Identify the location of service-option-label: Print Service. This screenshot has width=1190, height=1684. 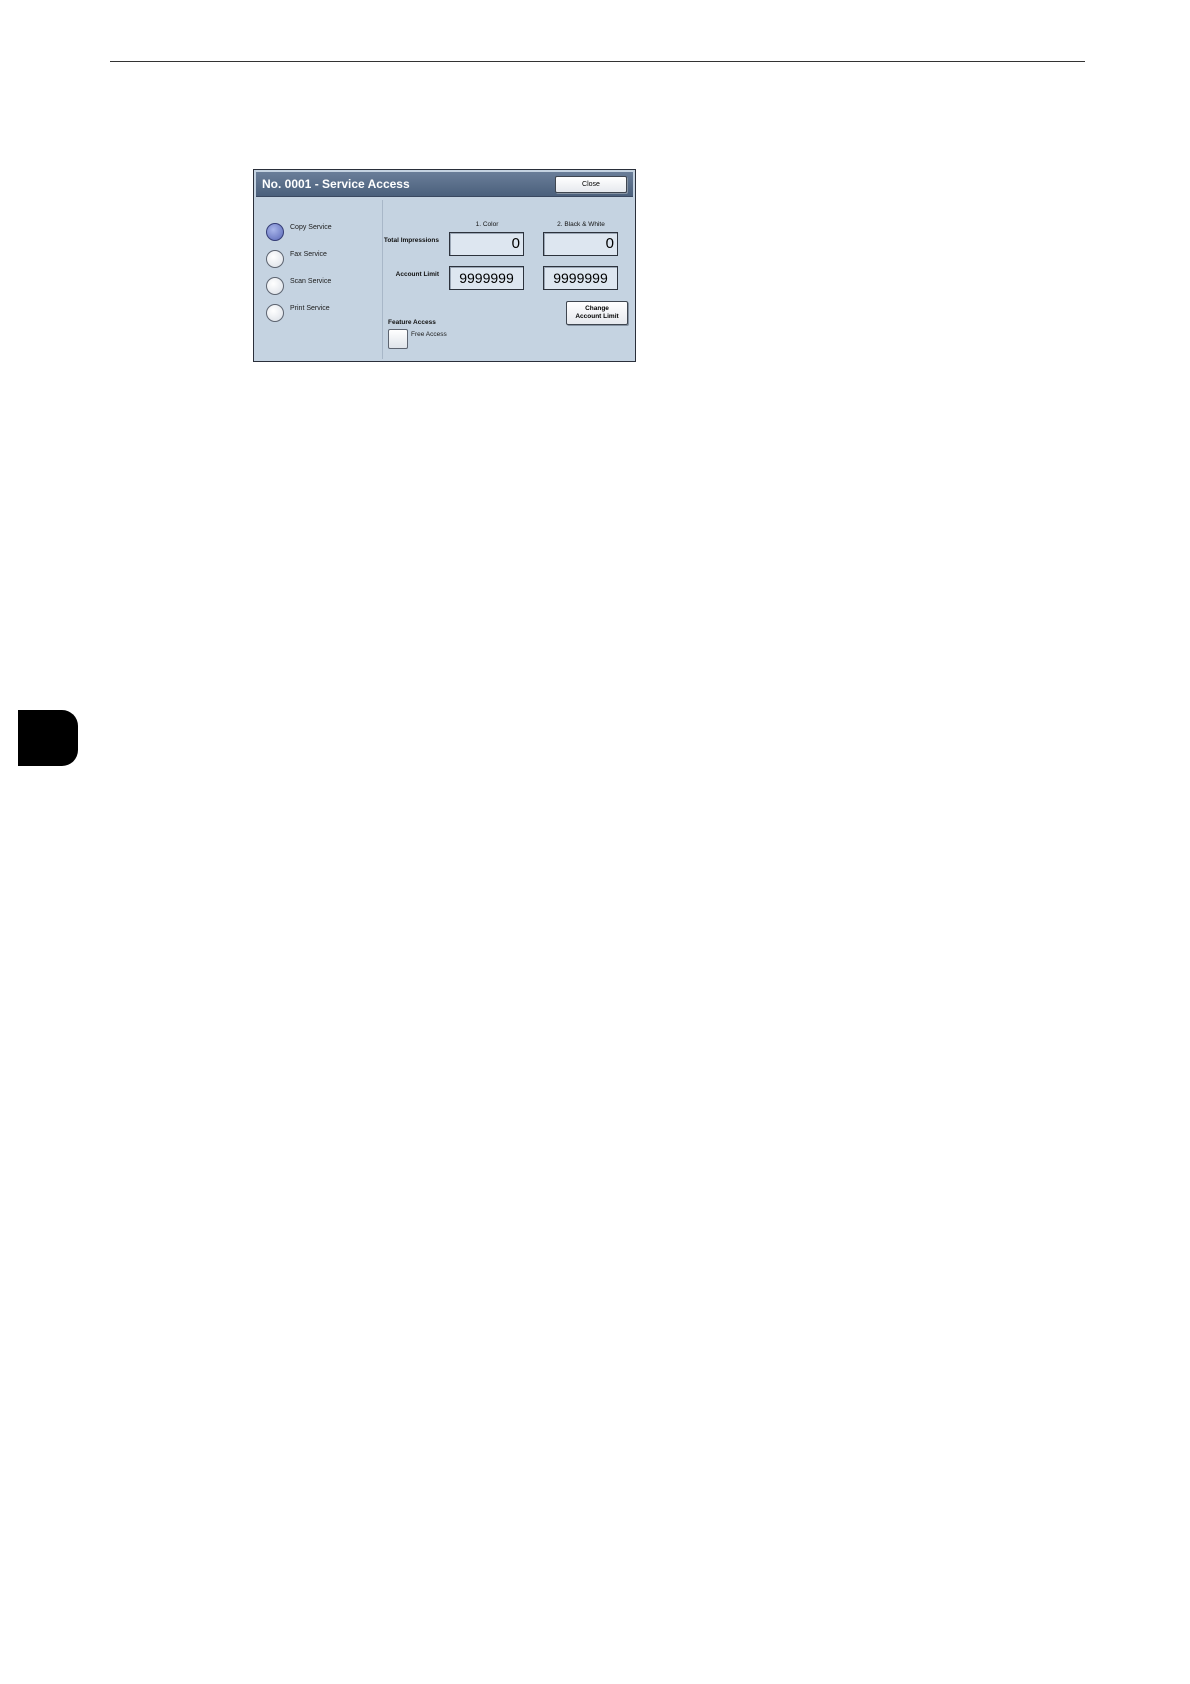
(310, 308).